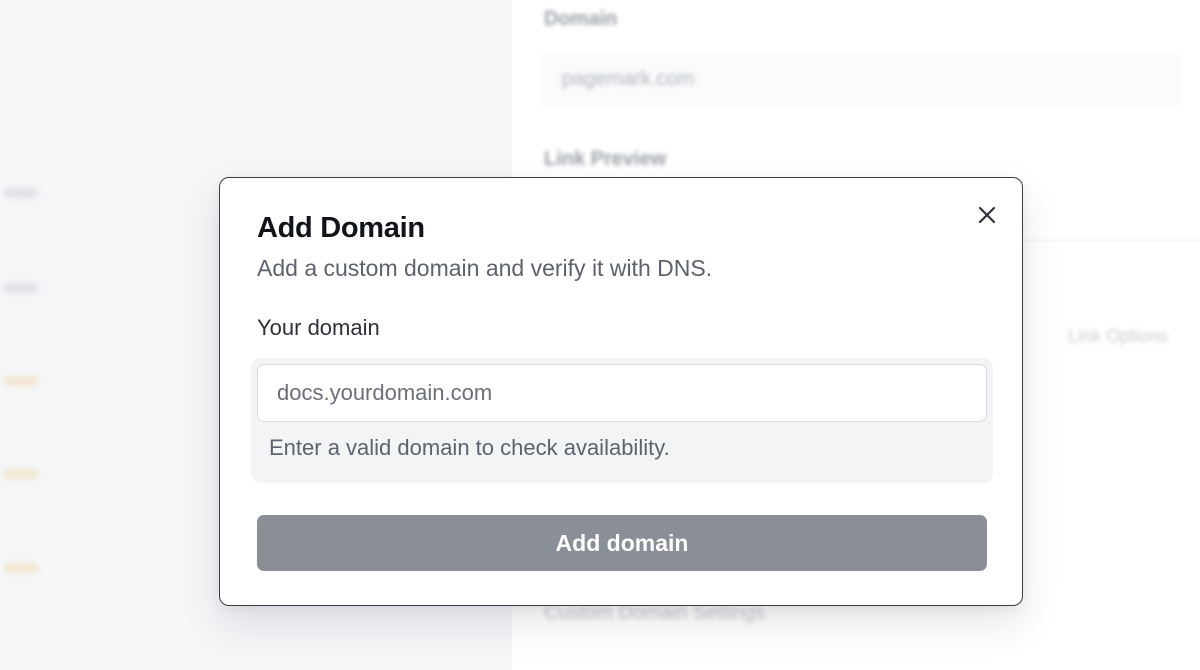 Image resolution: width=1200 pixels, height=670 pixels. Describe the element at coordinates (341, 228) in the screenshot. I see `dialog-title: Add Domain` at that location.